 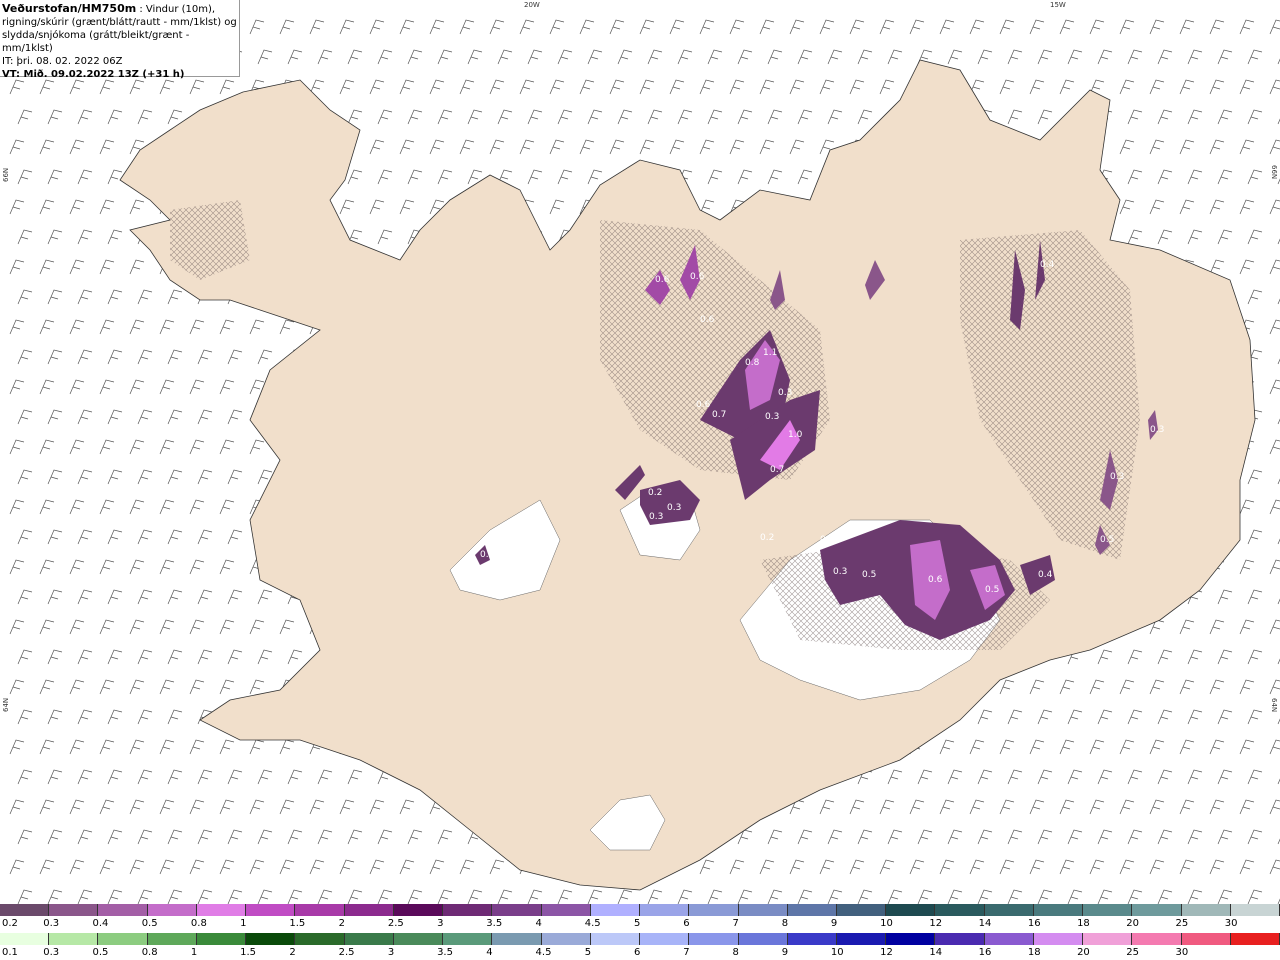 What do you see at coordinates (834, 923) in the screenshot?
I see `legend-label: 9` at bounding box center [834, 923].